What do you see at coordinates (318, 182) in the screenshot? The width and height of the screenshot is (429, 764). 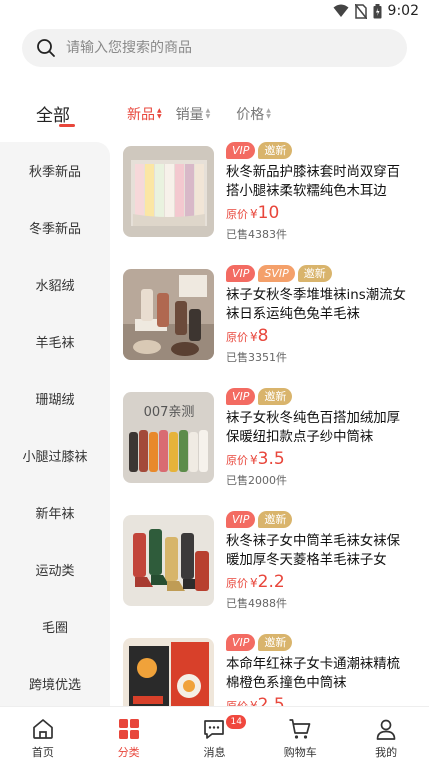 I see `product-title: 秋冬新品护膝袜套时尚双穿百搭小腿袜柔软糯纯色木耳边` at bounding box center [318, 182].